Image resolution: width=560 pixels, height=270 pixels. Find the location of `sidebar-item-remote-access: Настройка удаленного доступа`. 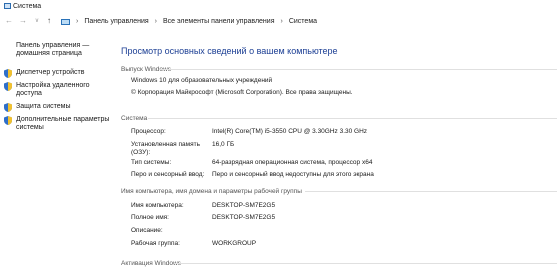

sidebar-item-remote-access: Настройка удаленного доступа is located at coordinates (57, 90).